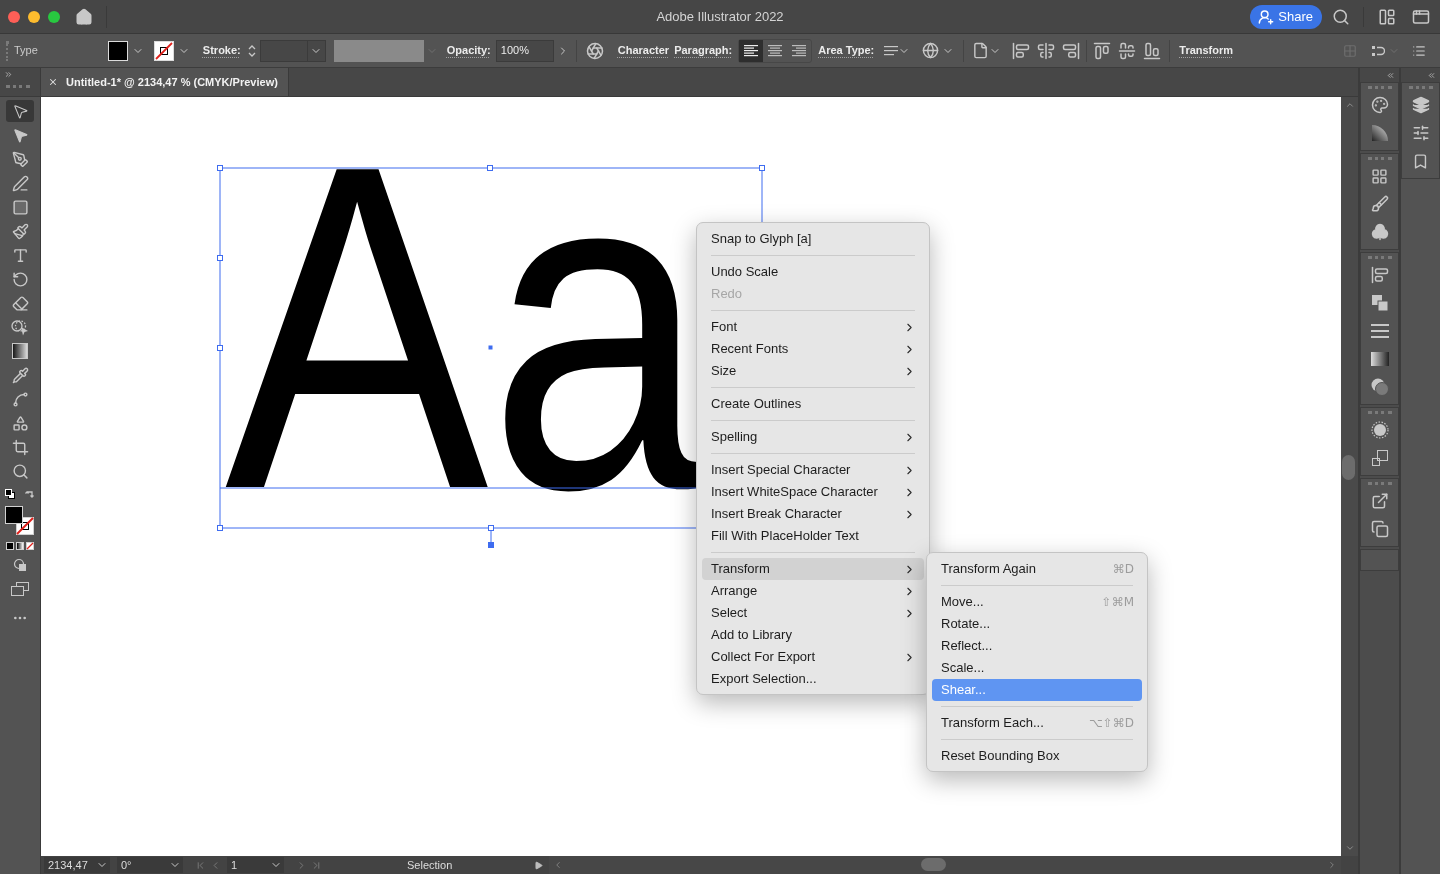 This screenshot has width=1440, height=874. I want to click on squares-icon, so click(1379, 458).